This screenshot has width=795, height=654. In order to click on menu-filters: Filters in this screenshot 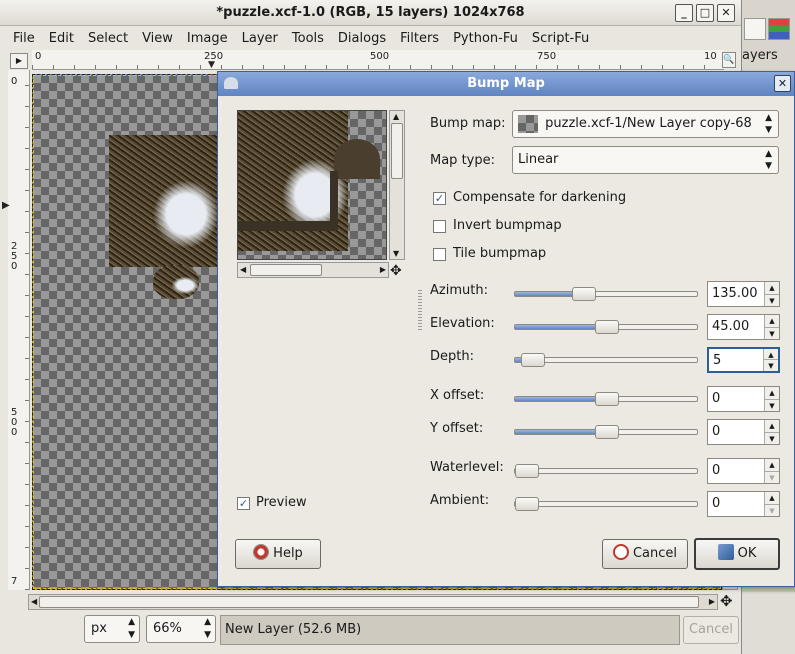, I will do `click(419, 38)`.